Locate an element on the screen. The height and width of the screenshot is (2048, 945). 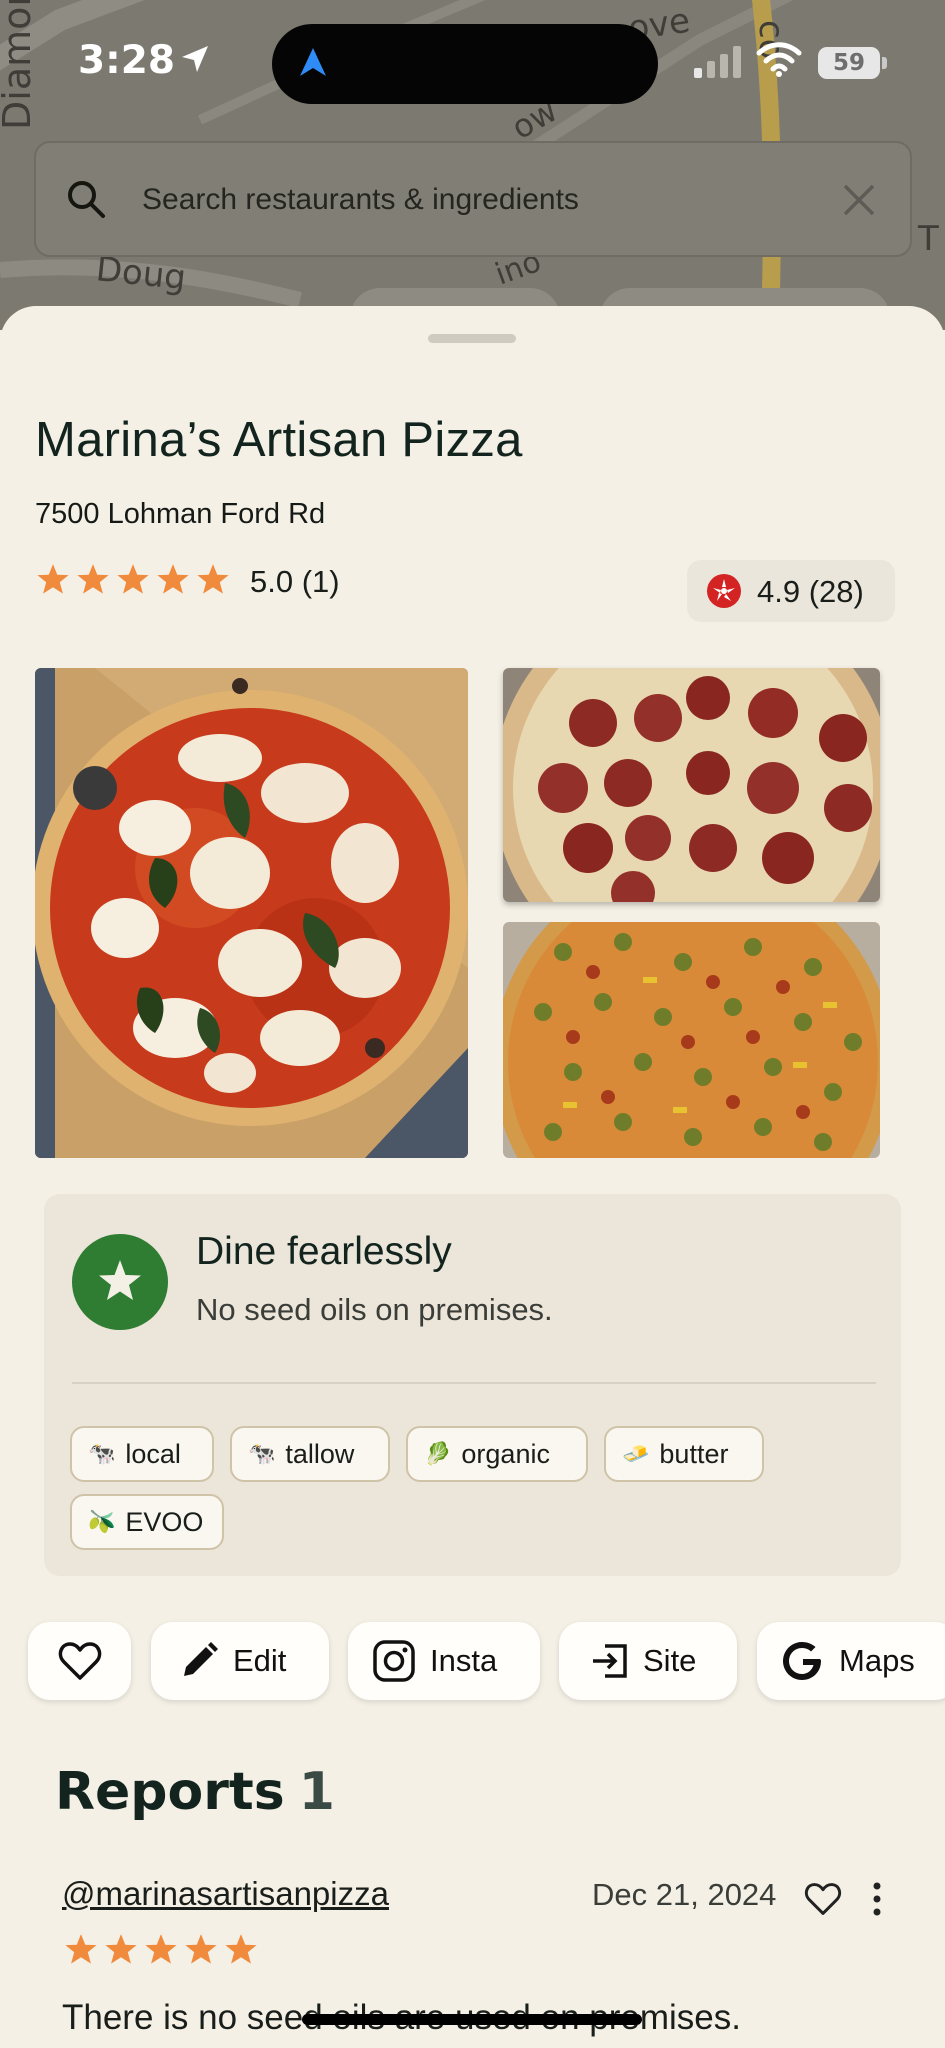
tag-butter: 🧈 butter is located at coordinates (684, 1454).